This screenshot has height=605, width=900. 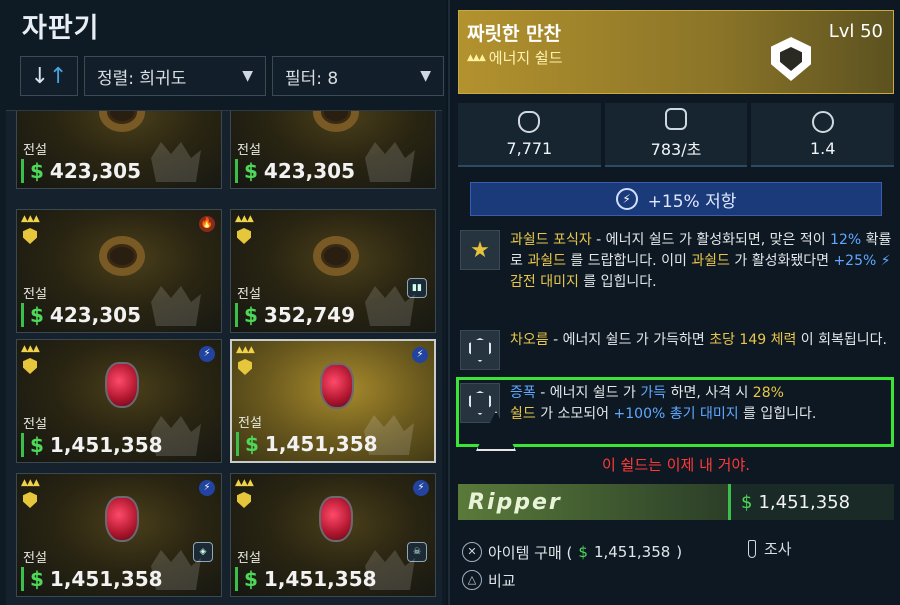 I want to click on item-card: ▲▲▲ ⚡ ☠ 전설 $1,451,358, so click(x=333, y=535).